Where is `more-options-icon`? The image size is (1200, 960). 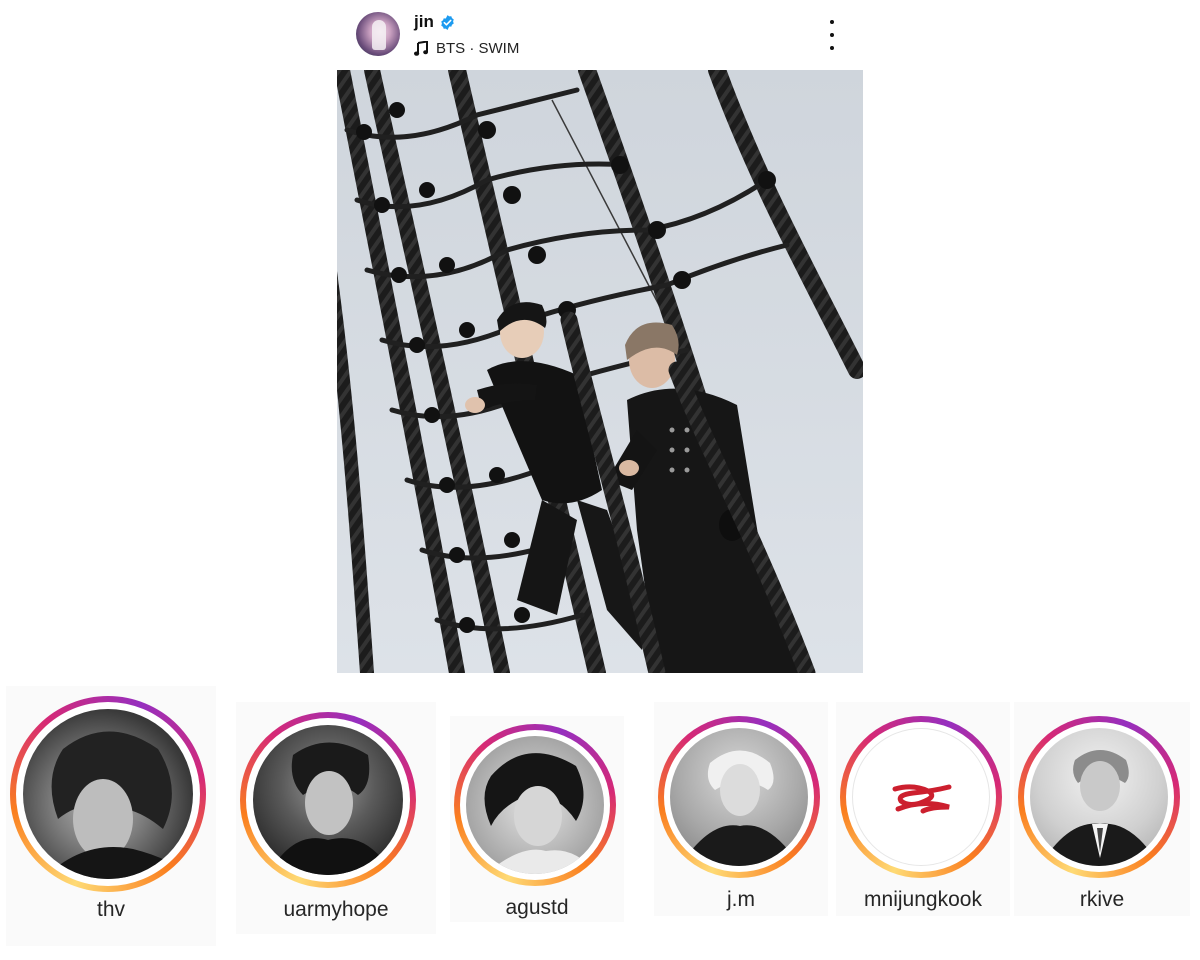 more-options-icon is located at coordinates (832, 35).